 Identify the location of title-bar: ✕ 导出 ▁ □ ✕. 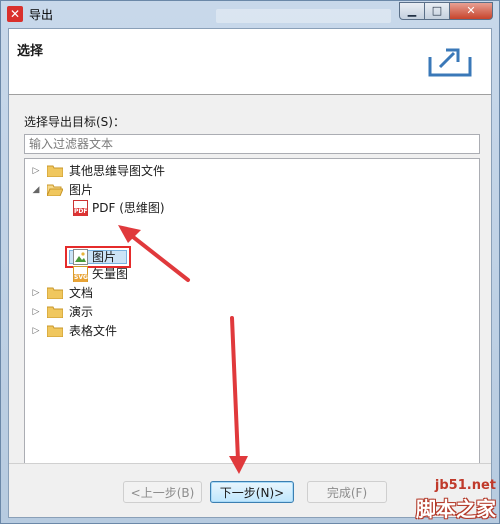
(250, 14).